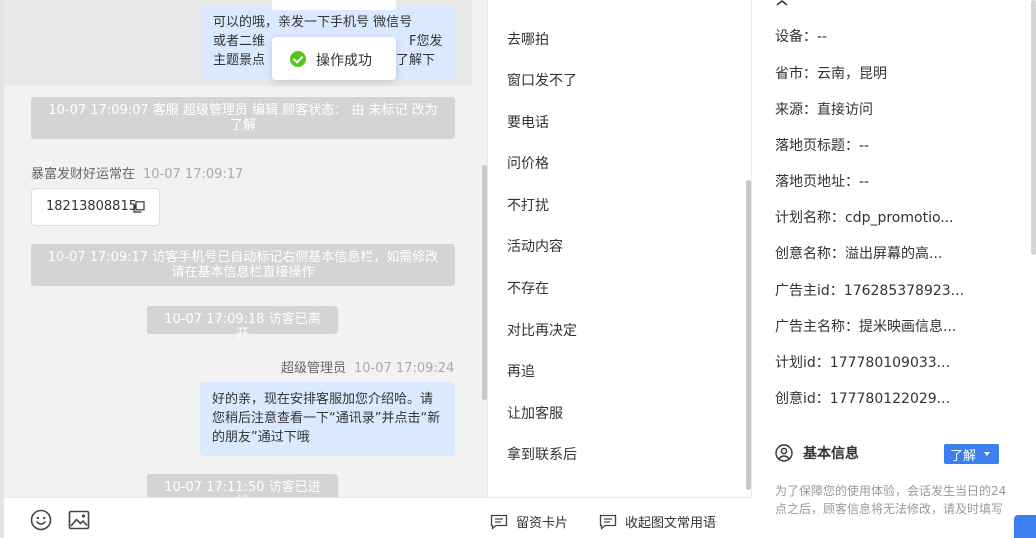 This screenshot has height=538, width=1036. I want to click on success-toast: 操作成功, so click(334, 58).